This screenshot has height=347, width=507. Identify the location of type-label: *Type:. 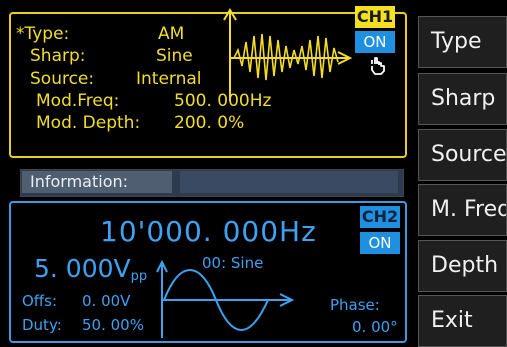
(43, 34).